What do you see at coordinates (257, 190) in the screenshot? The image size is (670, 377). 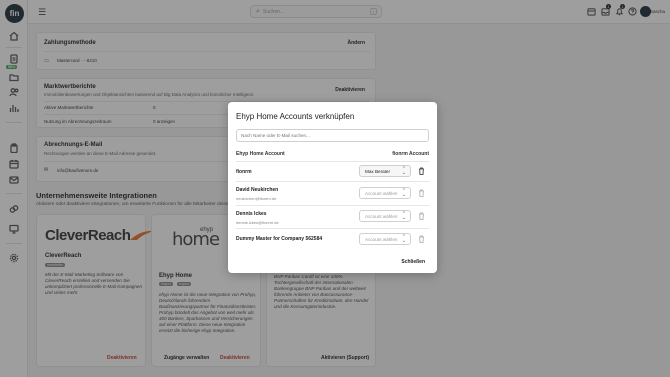 I see `account-name: David Neukirchen` at bounding box center [257, 190].